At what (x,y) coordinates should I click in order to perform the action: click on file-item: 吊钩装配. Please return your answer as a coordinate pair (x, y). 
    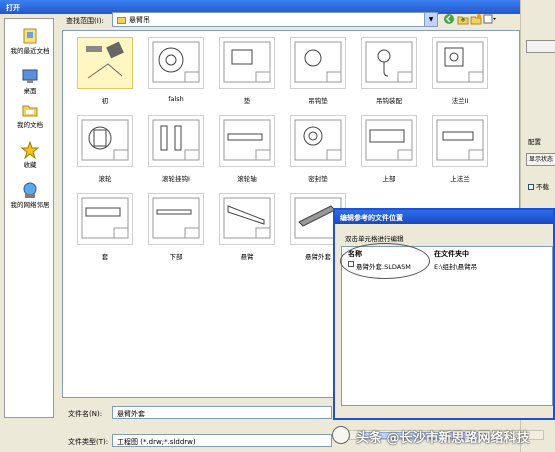
    Looking at the image, I should click on (389, 71).